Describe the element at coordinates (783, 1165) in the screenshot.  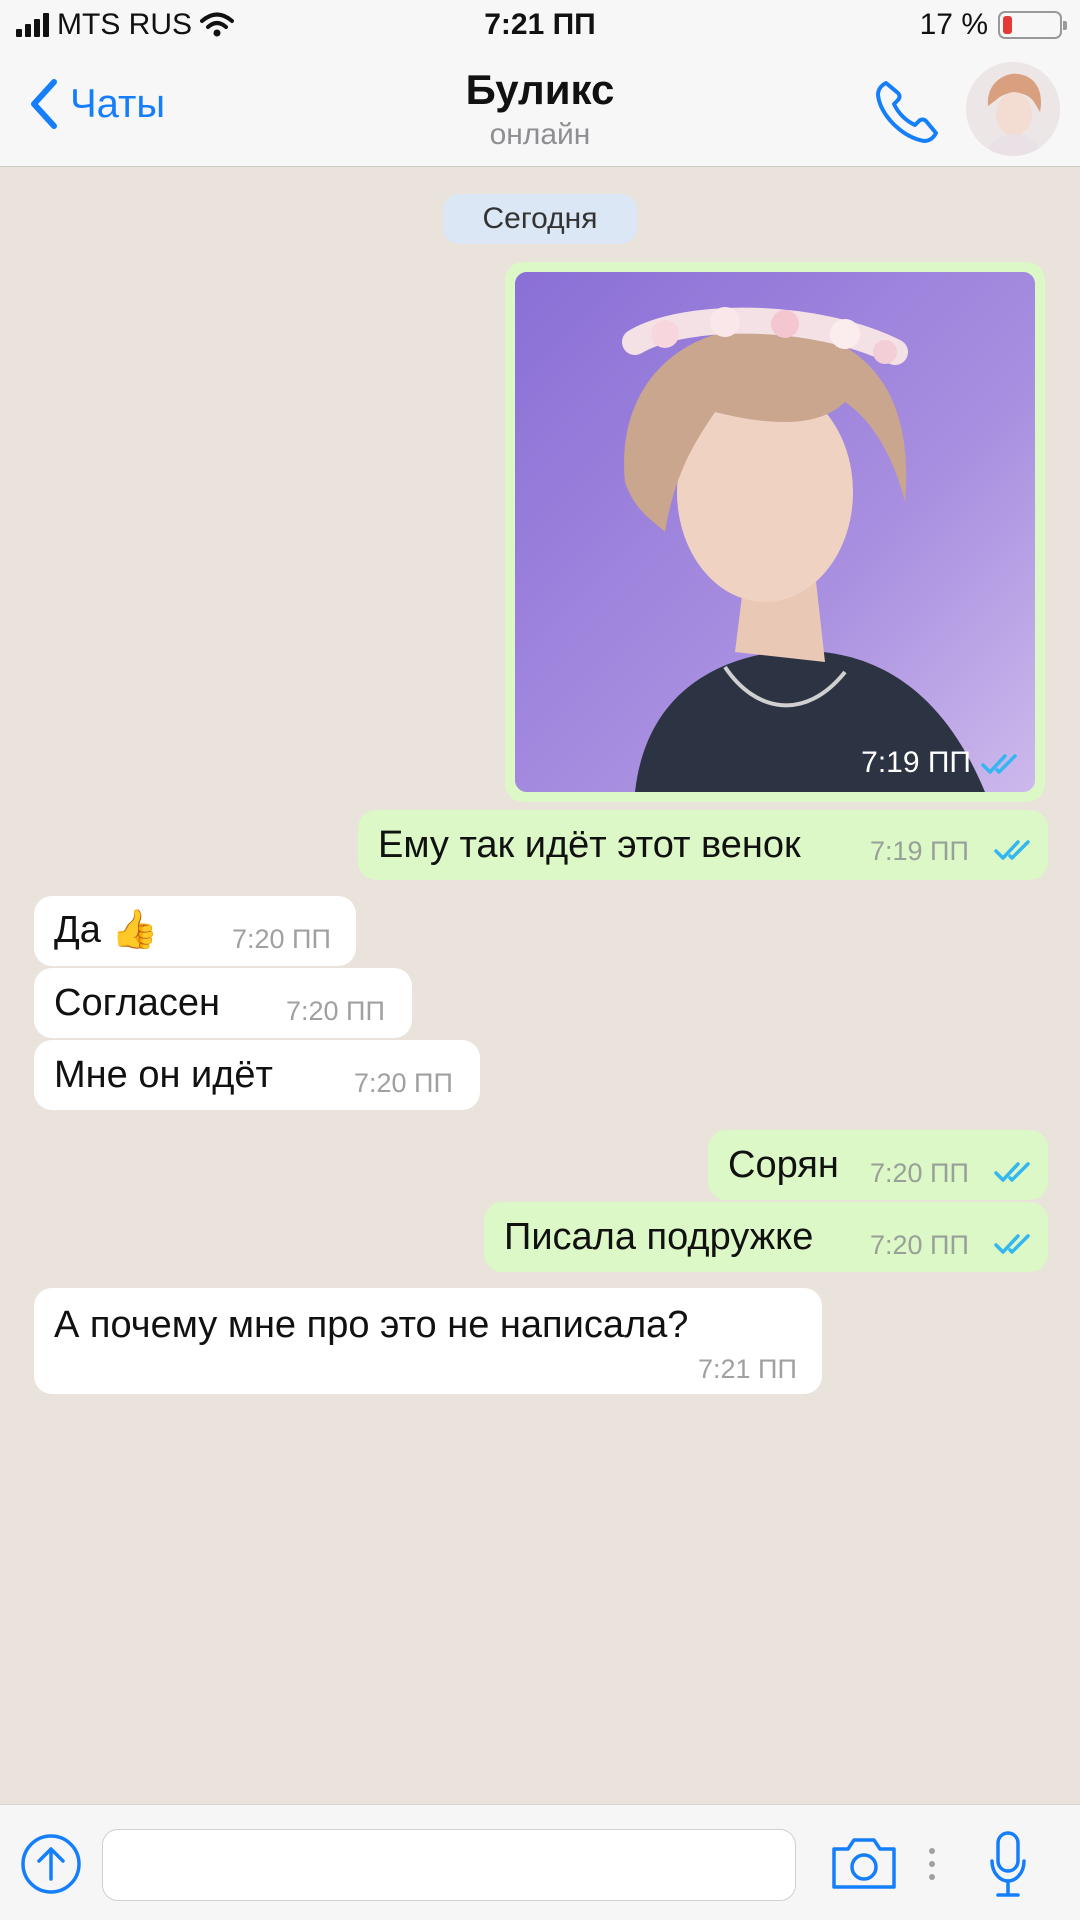
I see `message-text: Сорян` at that location.